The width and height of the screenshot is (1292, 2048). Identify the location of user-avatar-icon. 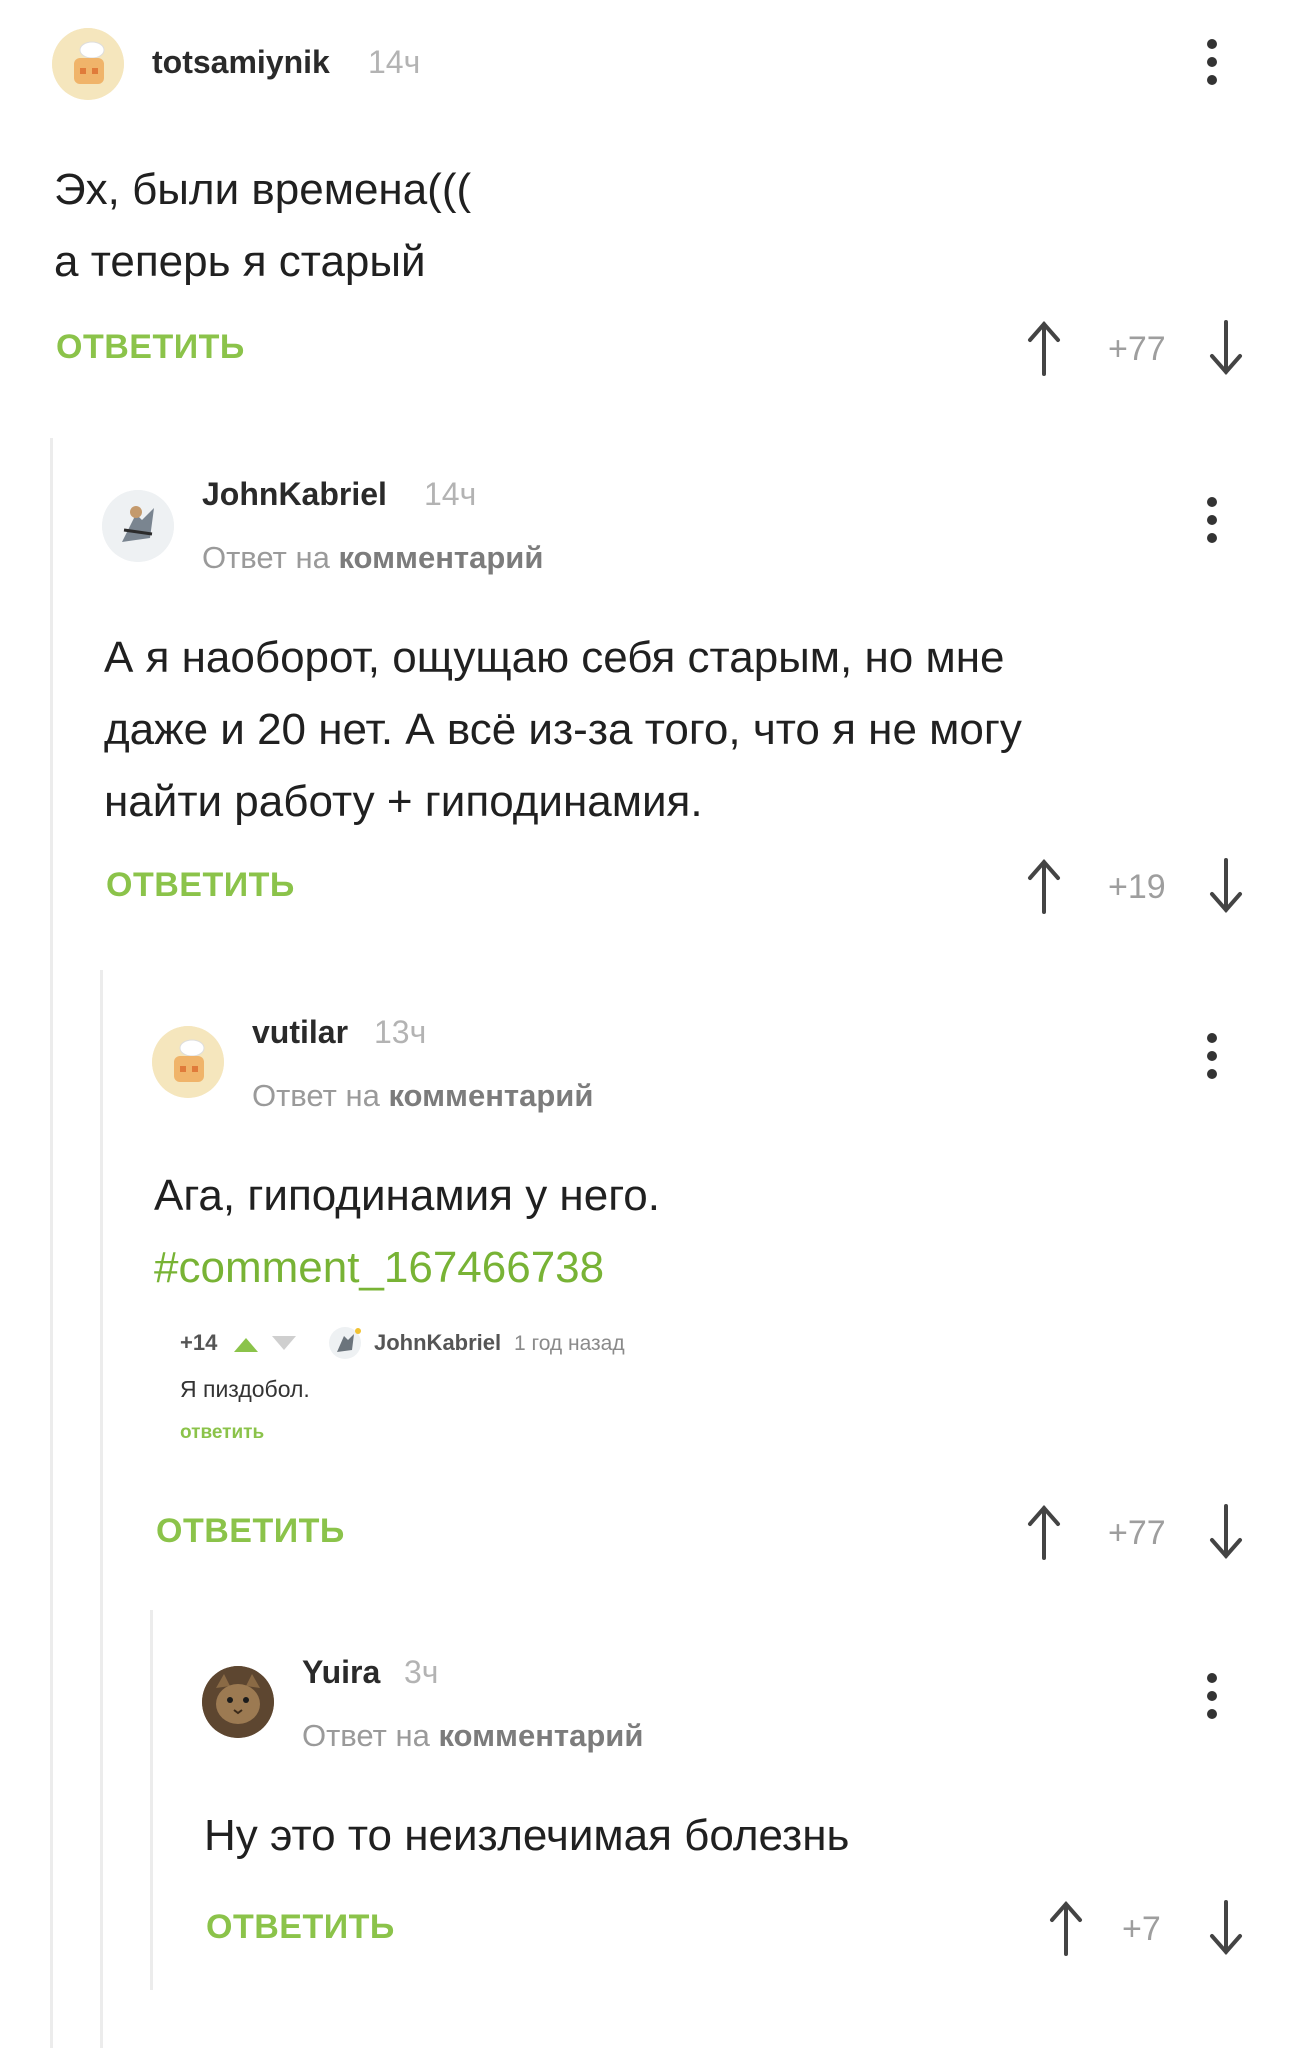
(138, 526).